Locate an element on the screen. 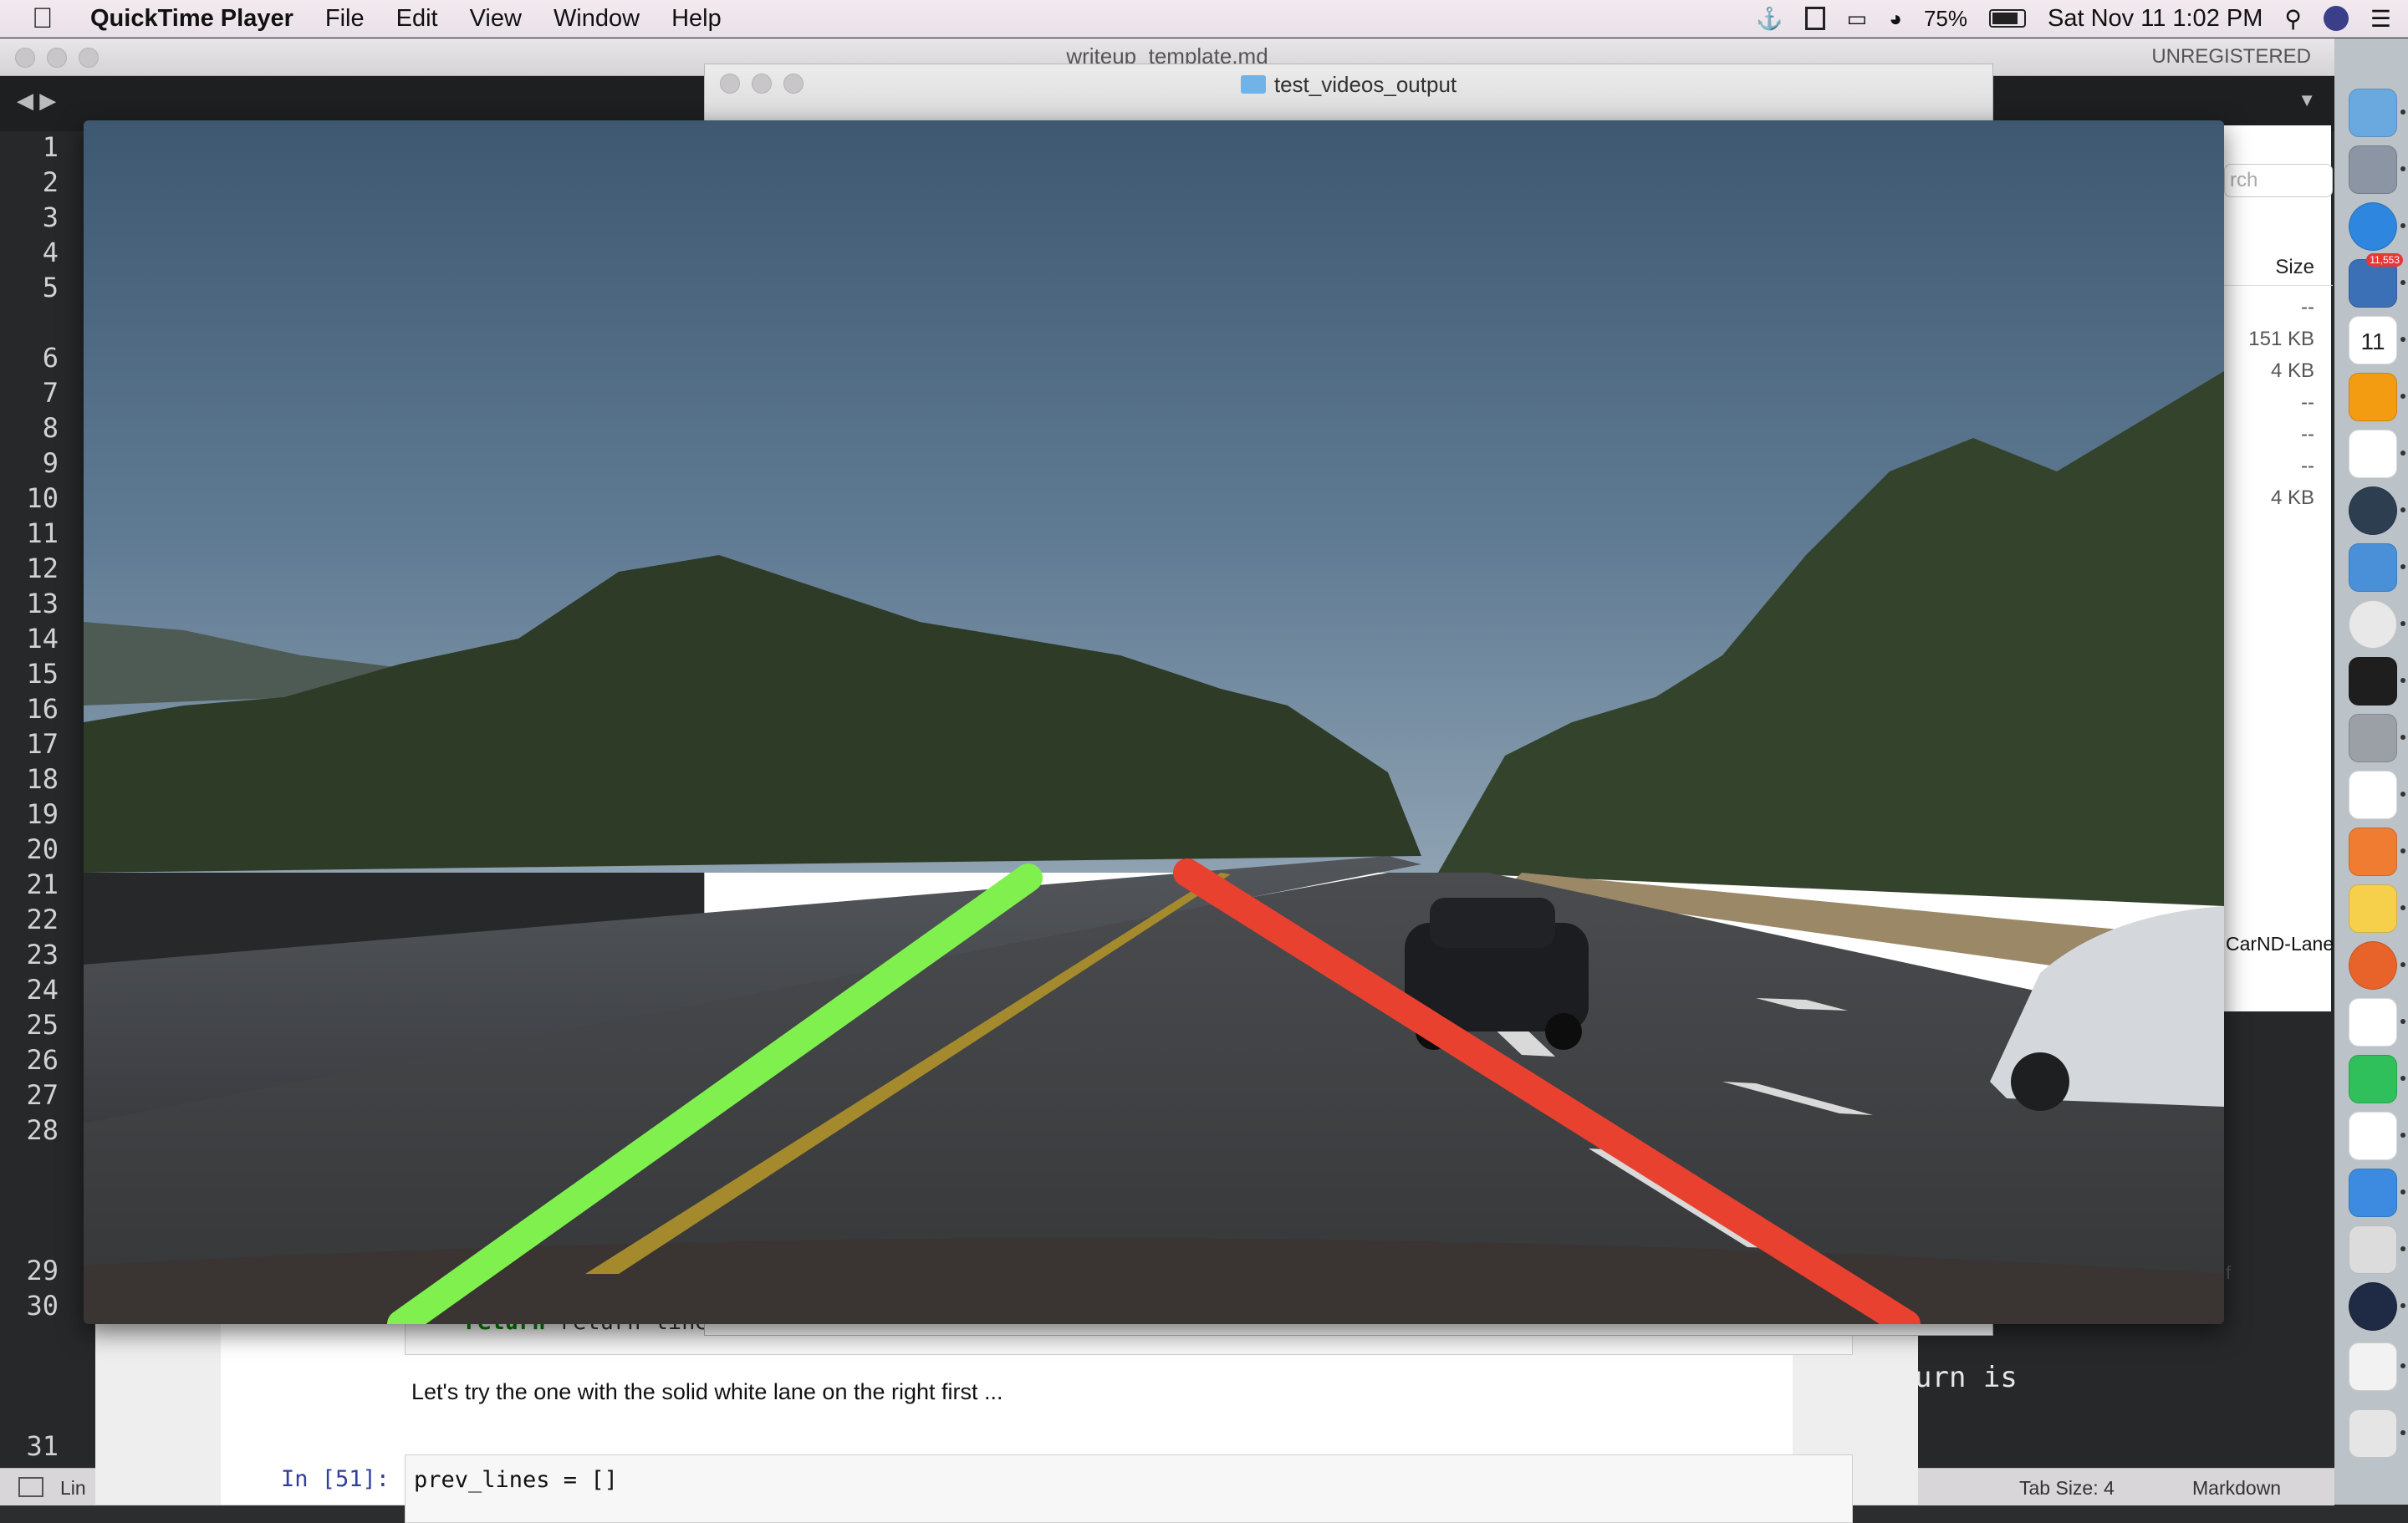 Image resolution: width=2408 pixels, height=1523 pixels. app-menu: QuickTime Player is located at coordinates (192, 19).